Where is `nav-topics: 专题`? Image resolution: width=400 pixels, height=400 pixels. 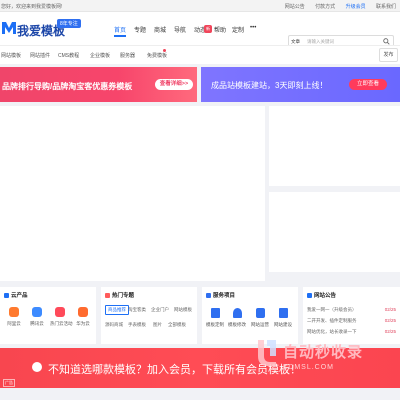
nav-topics: 专题 is located at coordinates (140, 29).